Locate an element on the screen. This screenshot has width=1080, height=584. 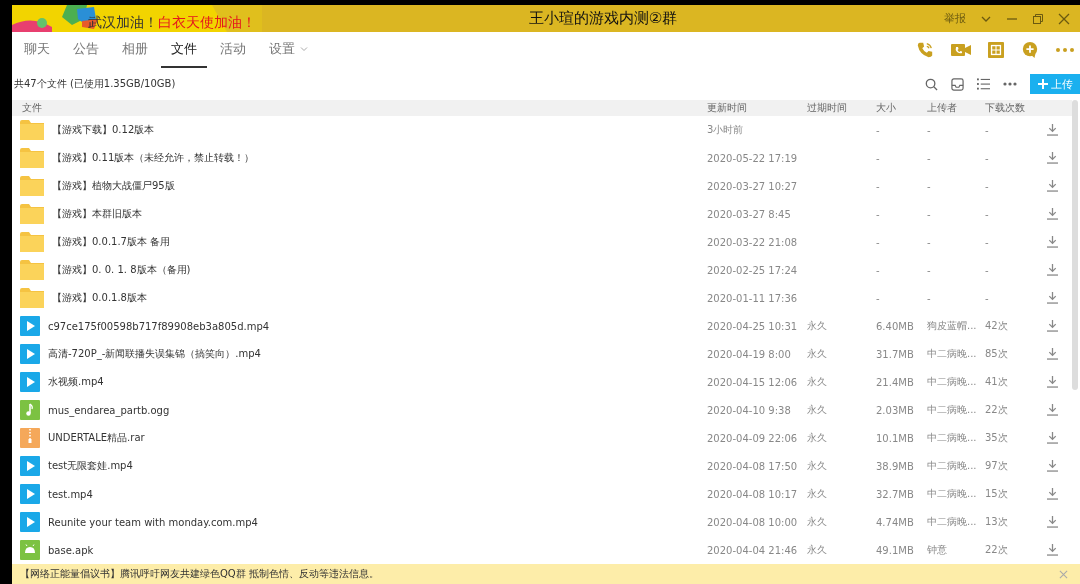
column-header: 上传者 is located at coordinates (956, 108).